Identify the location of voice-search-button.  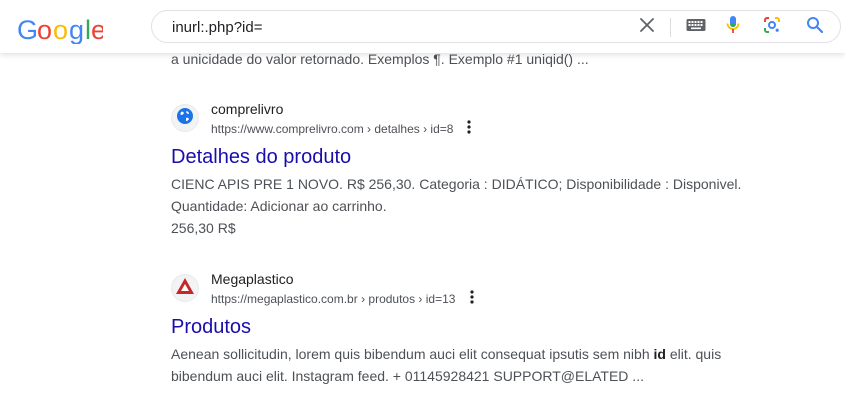
(733, 27).